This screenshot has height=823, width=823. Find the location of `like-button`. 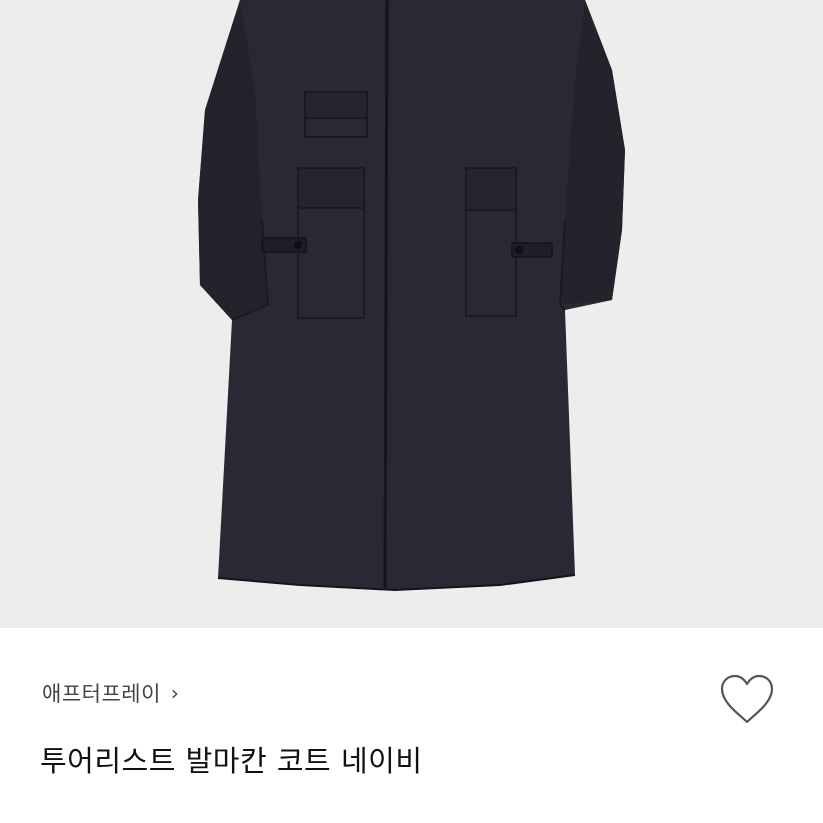

like-button is located at coordinates (747, 699).